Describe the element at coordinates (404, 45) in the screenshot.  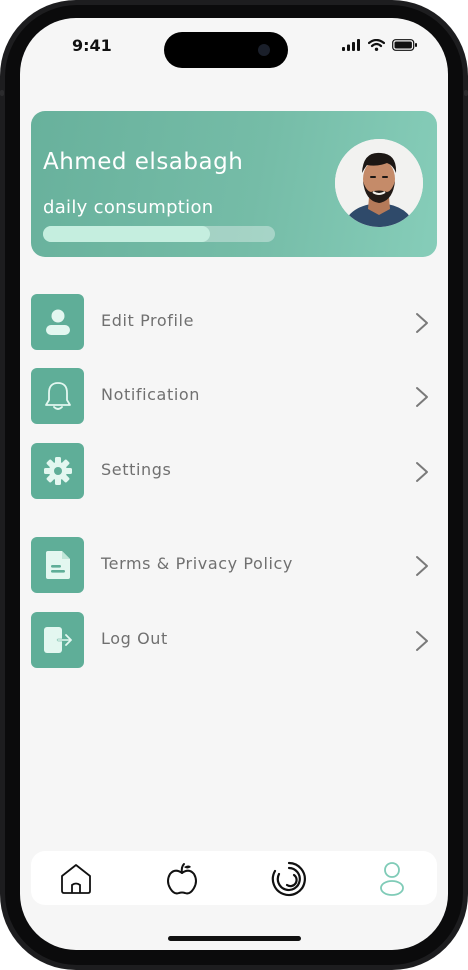
I see `battery-icon` at that location.